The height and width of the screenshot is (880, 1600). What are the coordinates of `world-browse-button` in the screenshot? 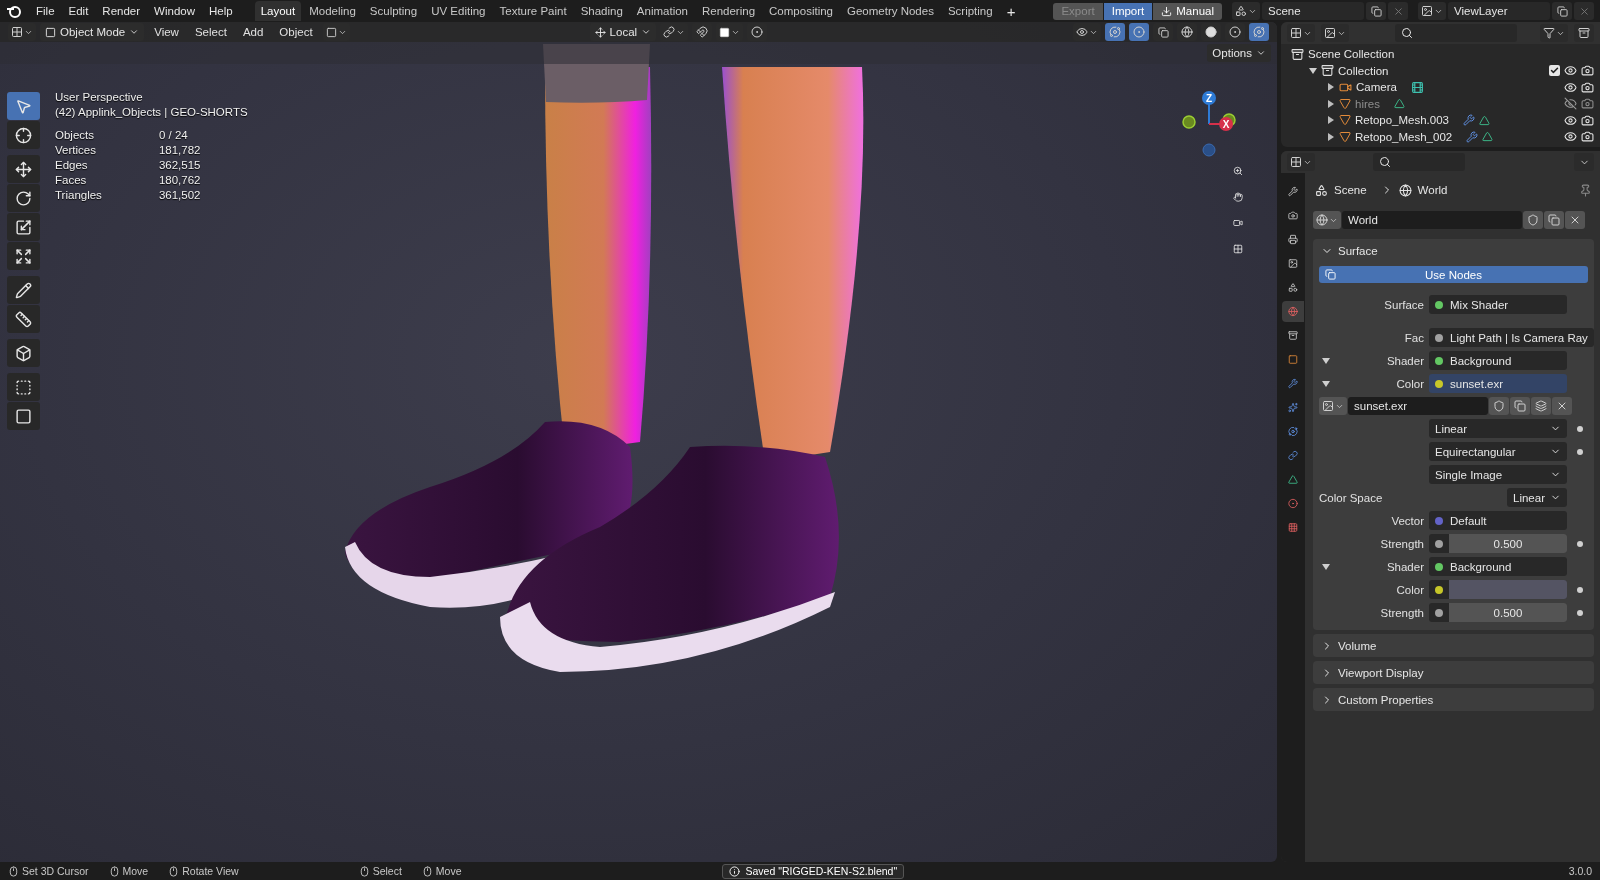 It's located at (1327, 220).